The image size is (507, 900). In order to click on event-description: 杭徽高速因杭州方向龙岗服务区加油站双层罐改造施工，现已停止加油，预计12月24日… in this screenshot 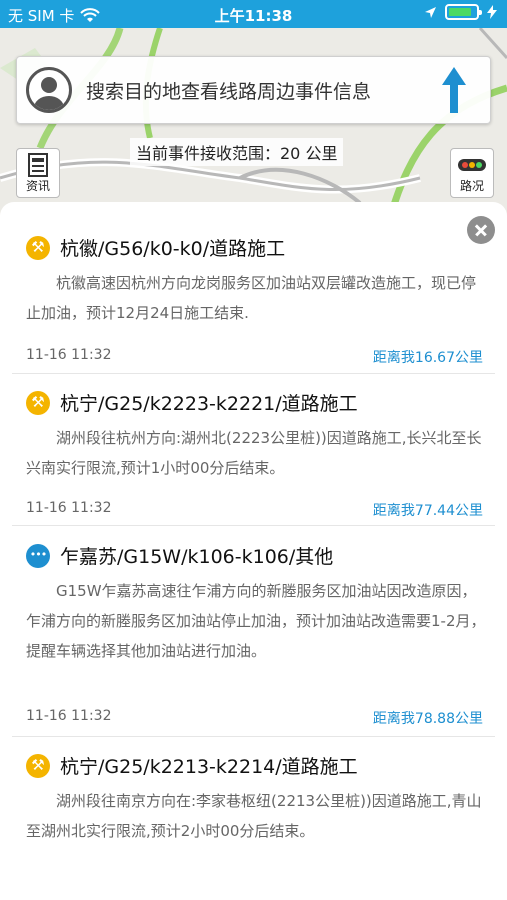, I will do `click(251, 298)`.